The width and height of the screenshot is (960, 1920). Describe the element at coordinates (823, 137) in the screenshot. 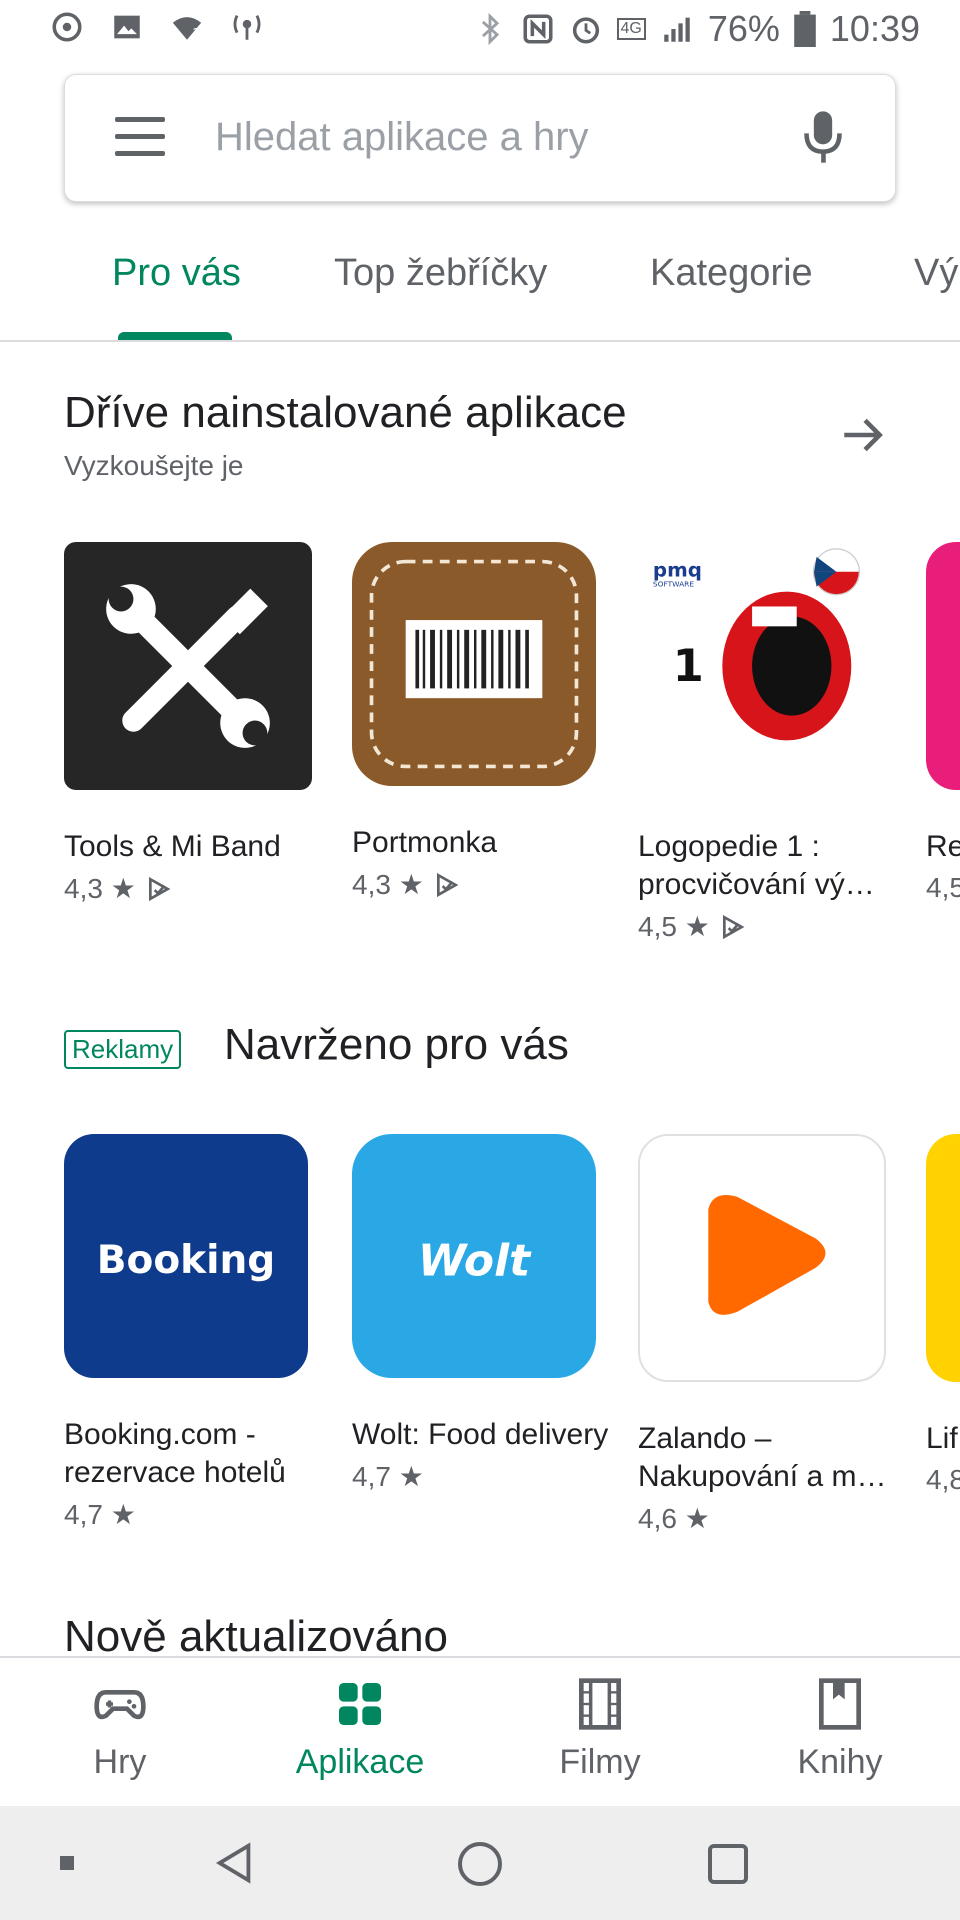

I see `microphone-icon` at that location.